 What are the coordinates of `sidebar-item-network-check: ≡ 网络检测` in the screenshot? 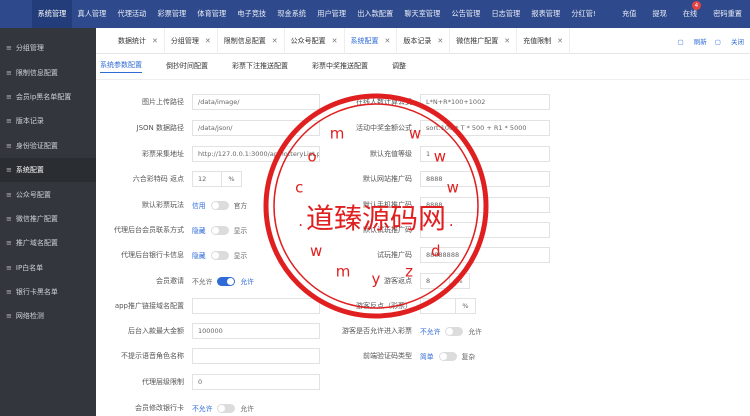 It's located at (48, 316).